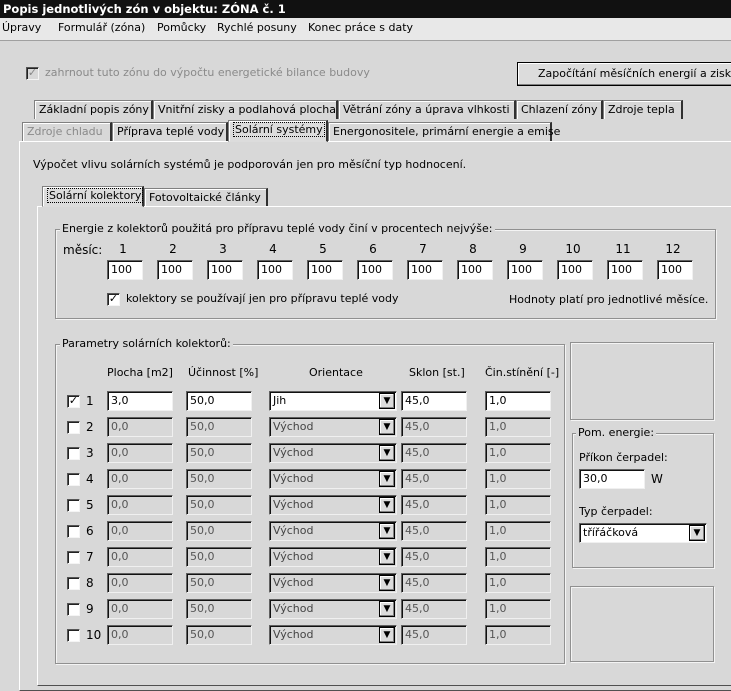  I want to click on subtab-fotovoltaicke: Fotovoltaické články, so click(206, 197).